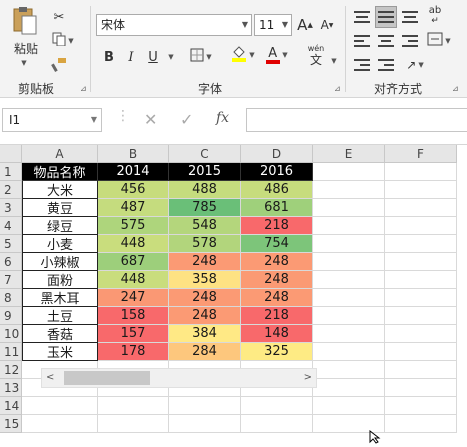 The image size is (467, 447). Describe the element at coordinates (277, 154) in the screenshot. I see `column-header-d: D` at that location.